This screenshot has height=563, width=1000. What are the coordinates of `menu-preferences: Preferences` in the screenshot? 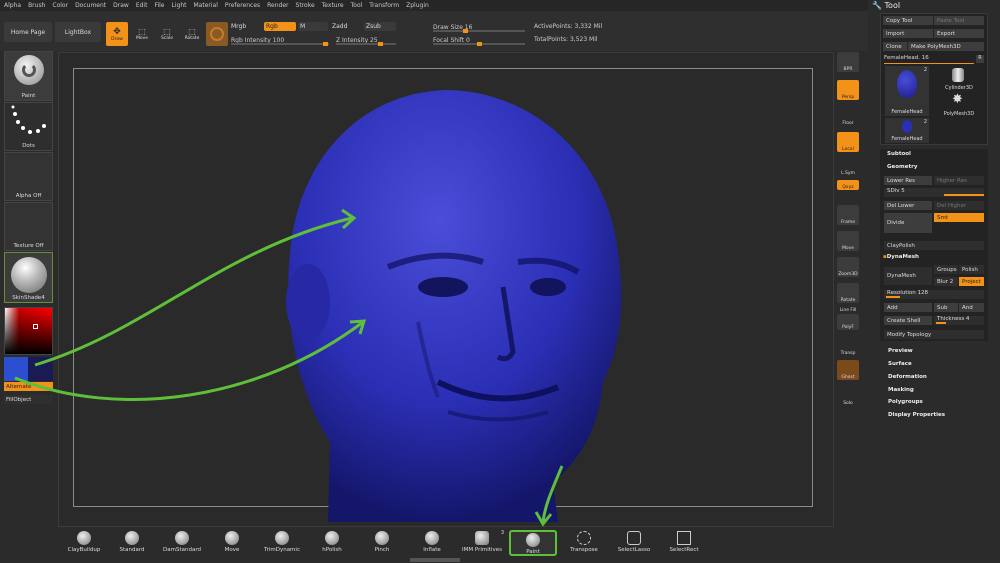 It's located at (242, 5).